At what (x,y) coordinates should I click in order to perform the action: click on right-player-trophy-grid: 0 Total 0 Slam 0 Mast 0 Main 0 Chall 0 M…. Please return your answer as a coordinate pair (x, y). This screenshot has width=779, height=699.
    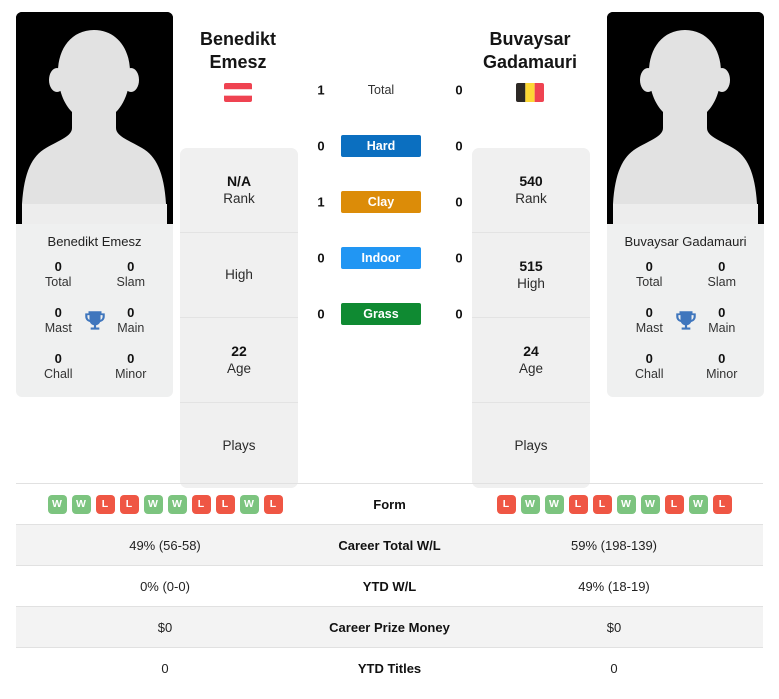
    Looking at the image, I should click on (685, 321).